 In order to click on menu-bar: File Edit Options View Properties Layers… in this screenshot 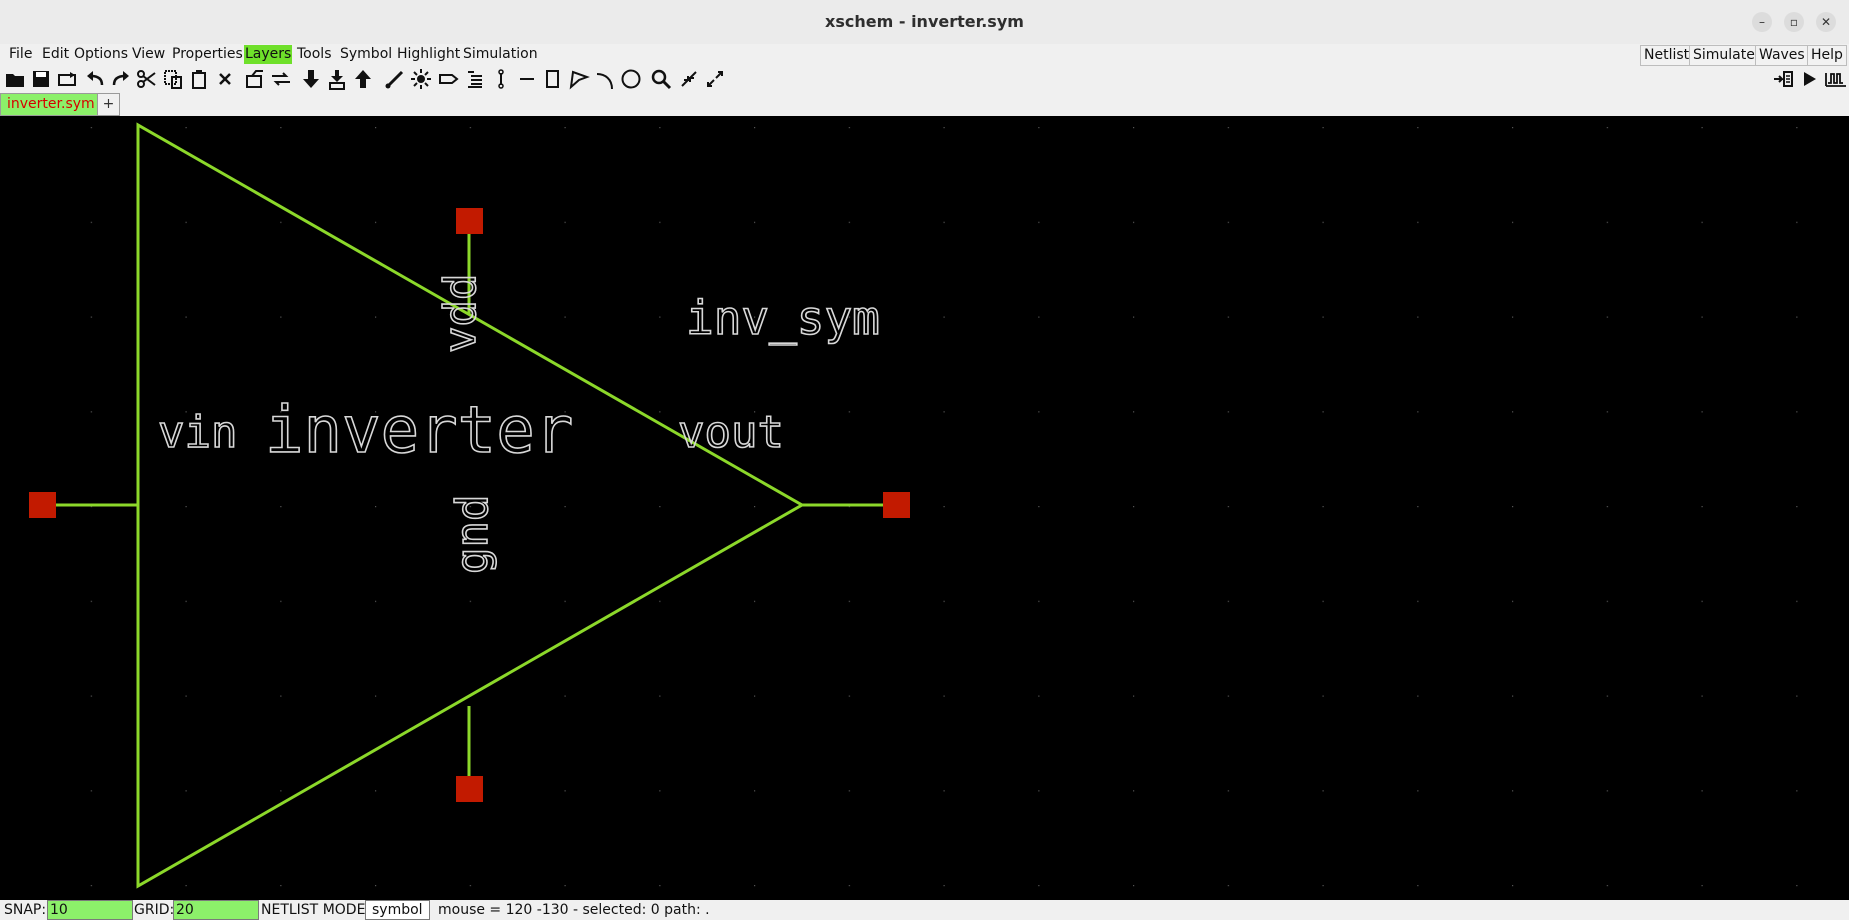, I will do `click(924, 55)`.